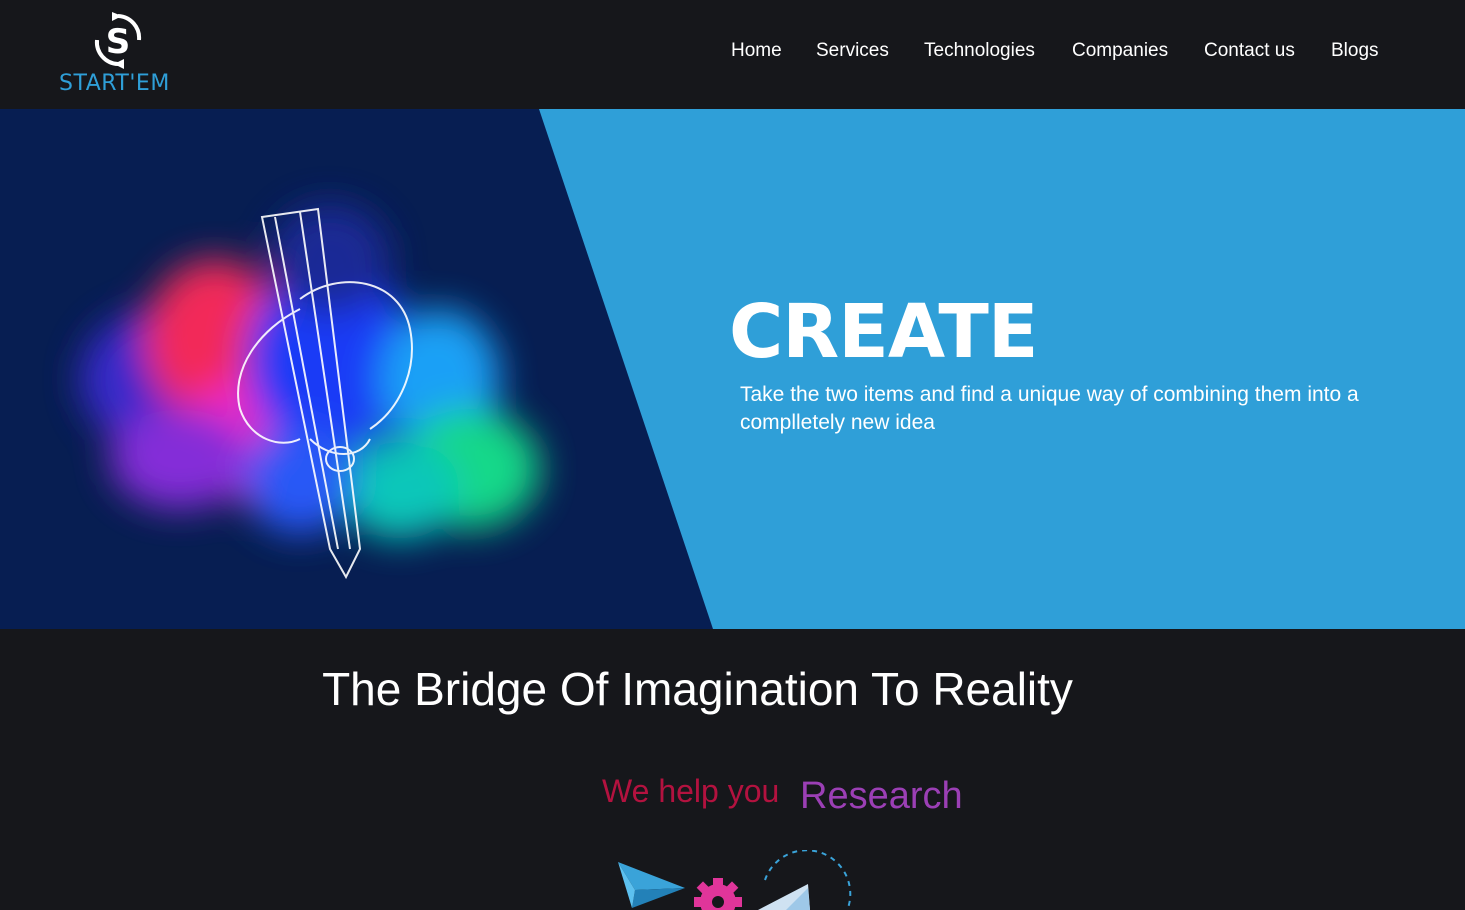 This screenshot has width=1465, height=910. I want to click on nav-companies: Companies, so click(1120, 51).